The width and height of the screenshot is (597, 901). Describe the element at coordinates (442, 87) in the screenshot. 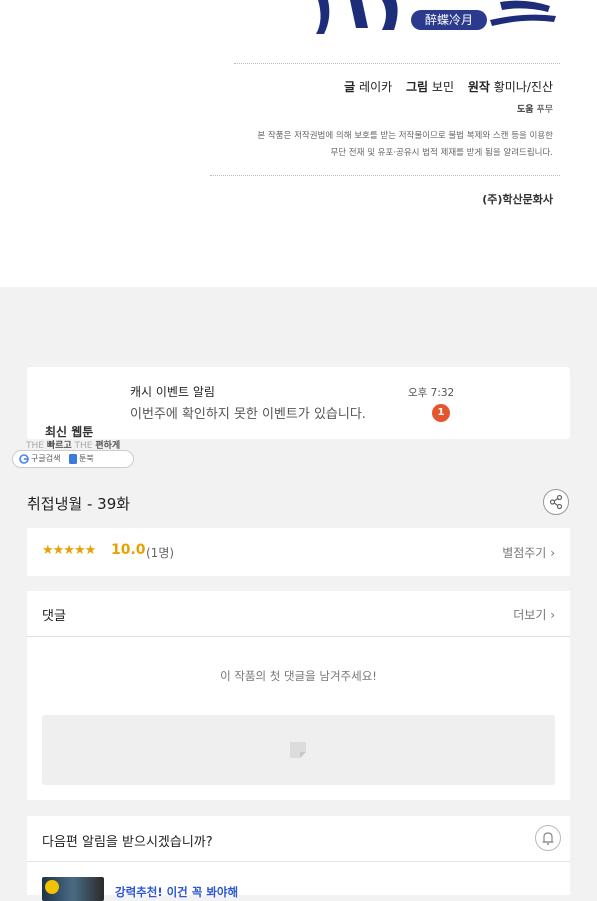

I see `artist-name: 보민` at that location.